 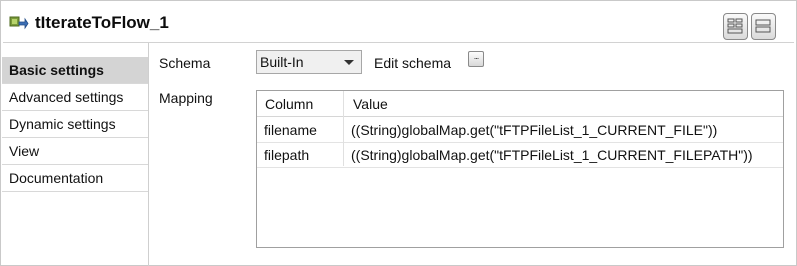 I want to click on column-divider, so click(x=343, y=128).